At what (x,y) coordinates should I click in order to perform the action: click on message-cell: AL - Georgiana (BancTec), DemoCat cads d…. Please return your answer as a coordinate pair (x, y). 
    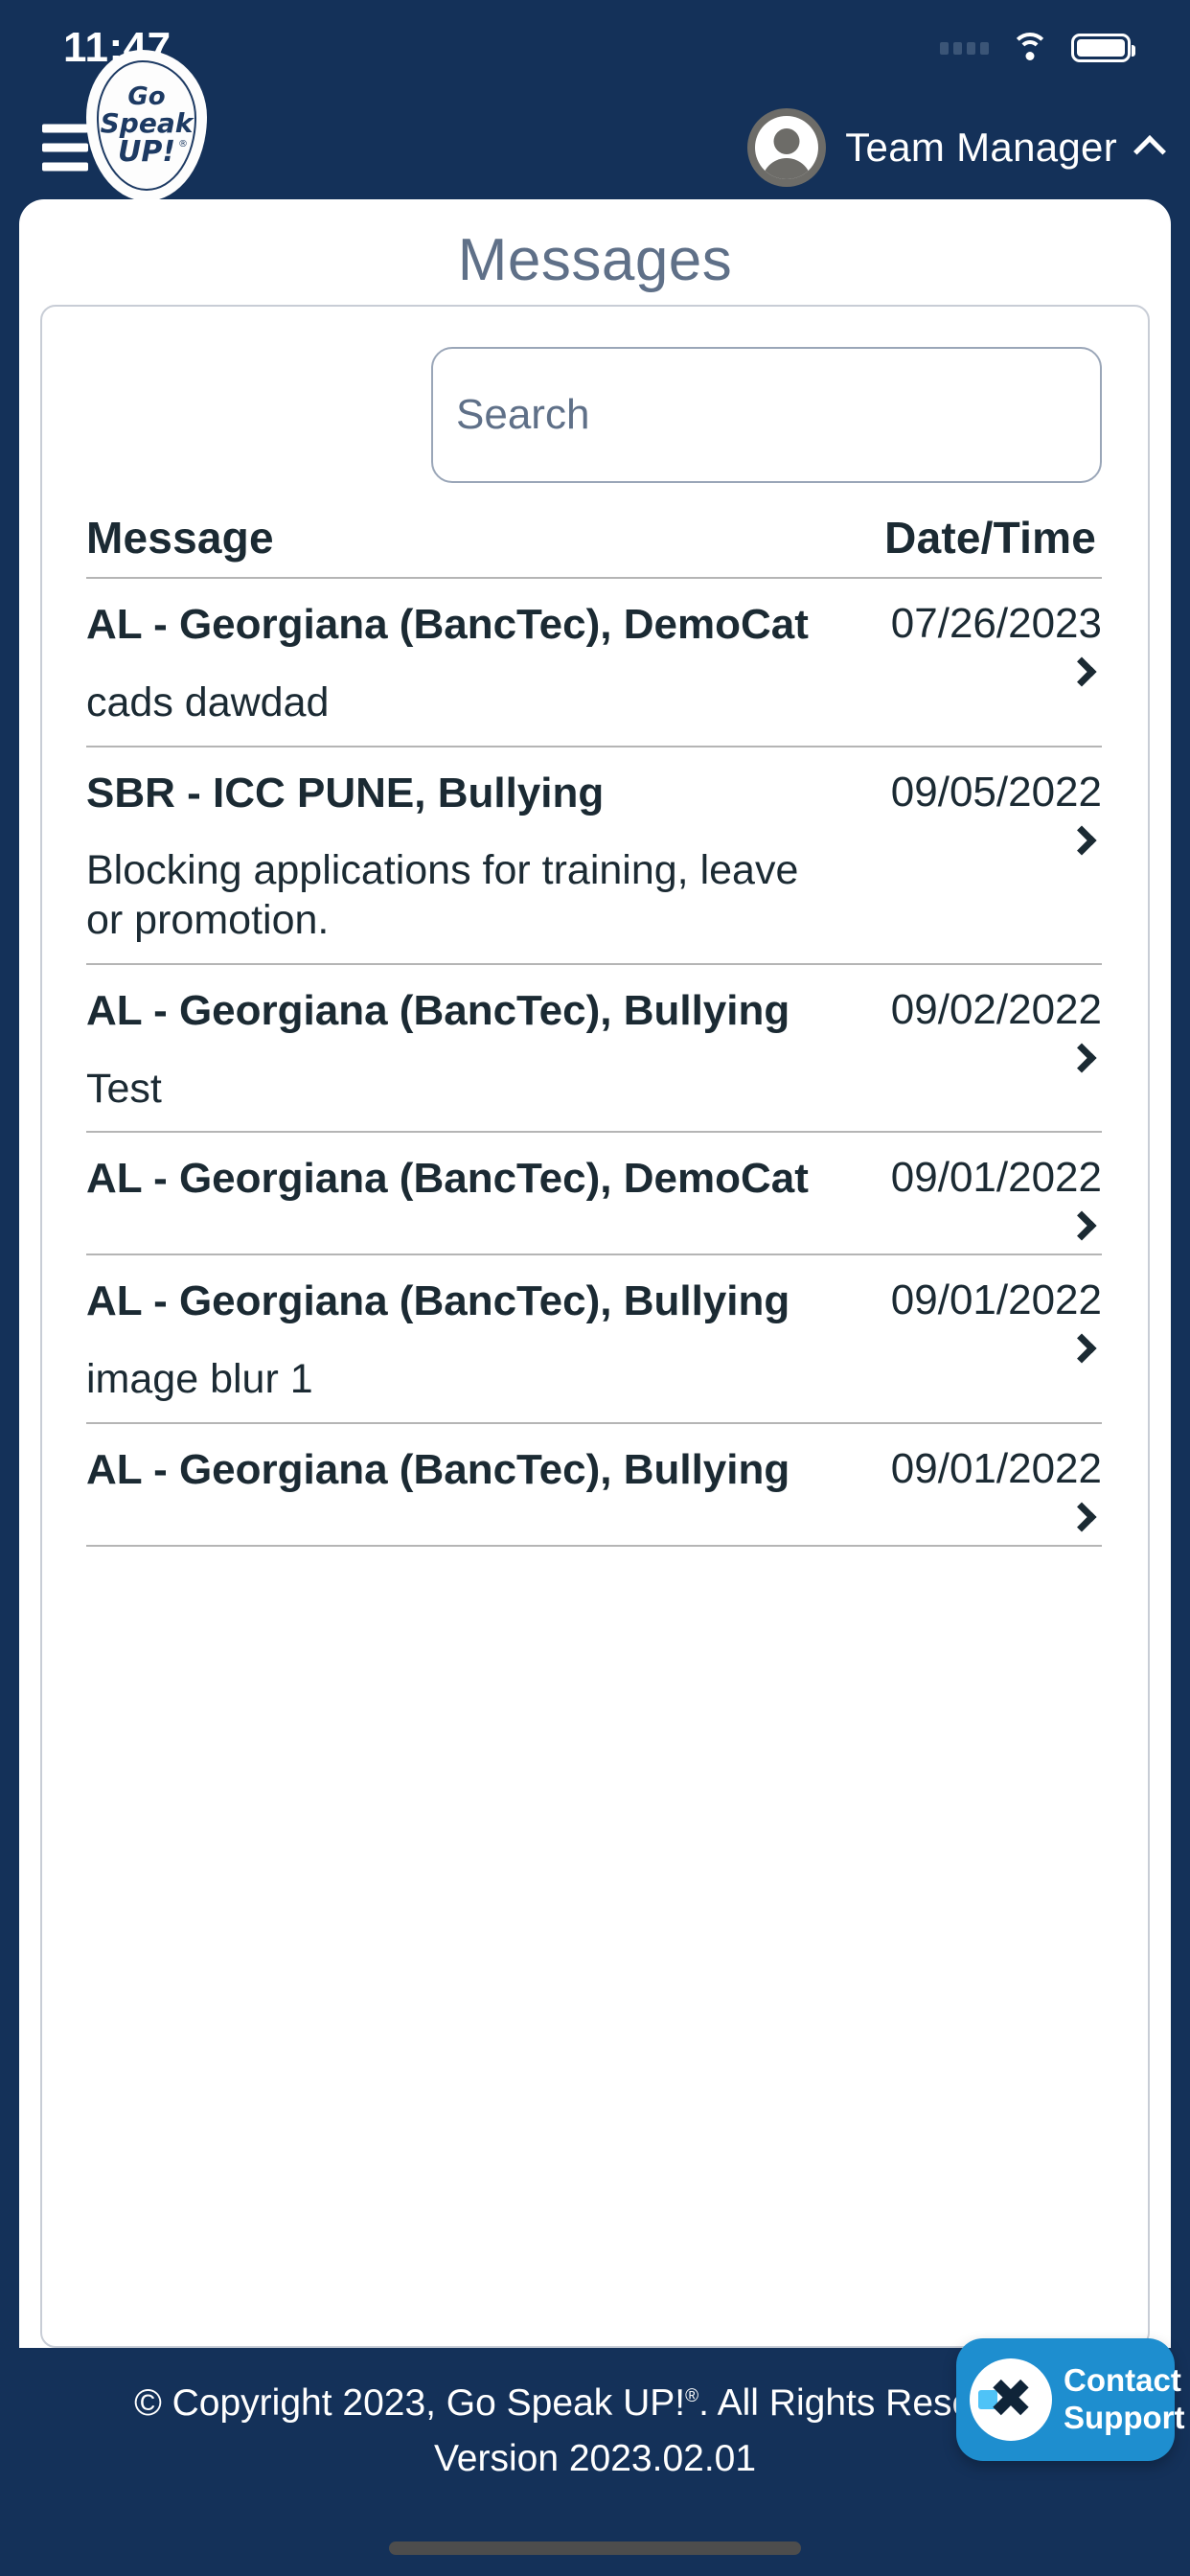
    Looking at the image, I should click on (464, 664).